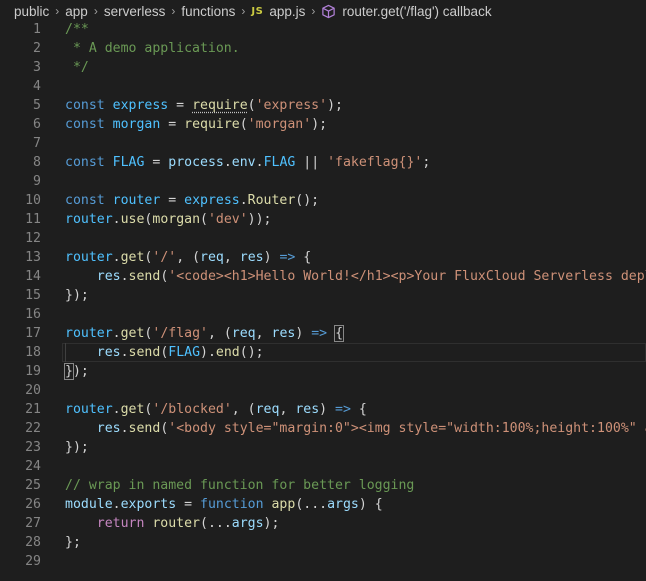 This screenshot has height=581, width=646. What do you see at coordinates (417, 11) in the screenshot?
I see `breadcrumb-symbol-name: router.get('/flag') callback` at bounding box center [417, 11].